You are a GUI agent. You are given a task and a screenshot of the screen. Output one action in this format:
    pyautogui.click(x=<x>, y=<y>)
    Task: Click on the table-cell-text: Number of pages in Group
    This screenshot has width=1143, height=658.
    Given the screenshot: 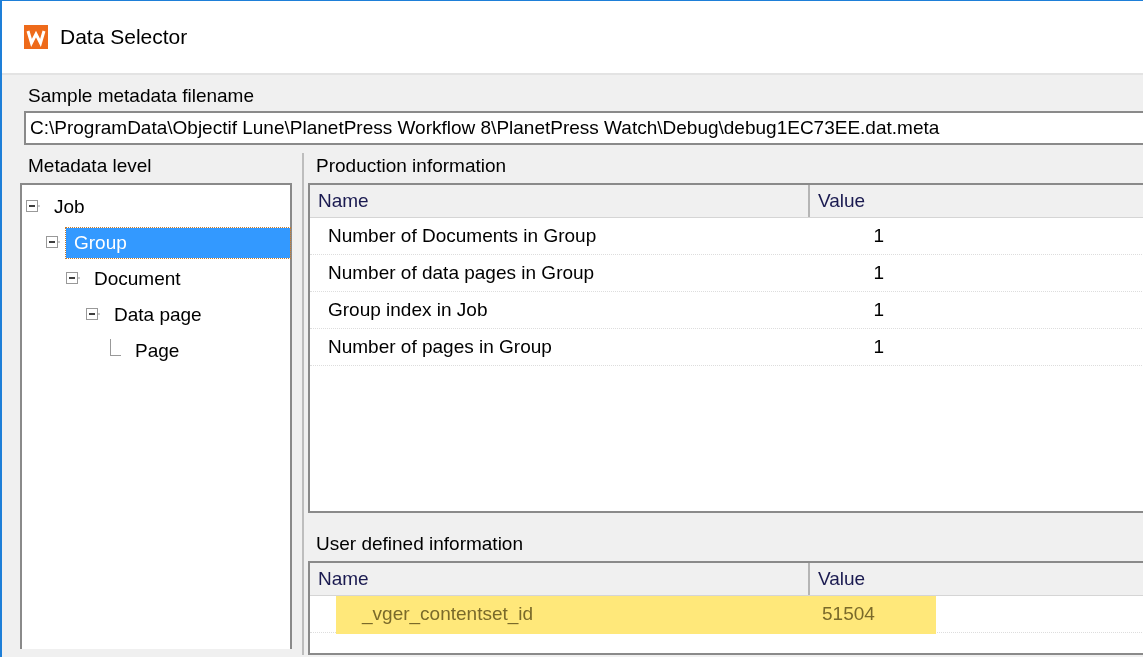 What is the action you would take?
    pyautogui.click(x=440, y=347)
    